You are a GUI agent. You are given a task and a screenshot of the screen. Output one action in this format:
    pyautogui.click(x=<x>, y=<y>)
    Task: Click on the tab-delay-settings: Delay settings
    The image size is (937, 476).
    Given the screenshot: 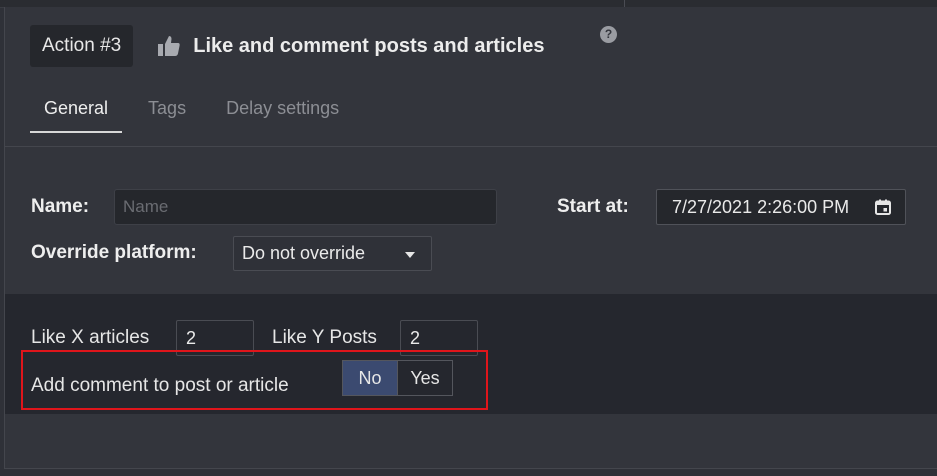 What is the action you would take?
    pyautogui.click(x=282, y=112)
    